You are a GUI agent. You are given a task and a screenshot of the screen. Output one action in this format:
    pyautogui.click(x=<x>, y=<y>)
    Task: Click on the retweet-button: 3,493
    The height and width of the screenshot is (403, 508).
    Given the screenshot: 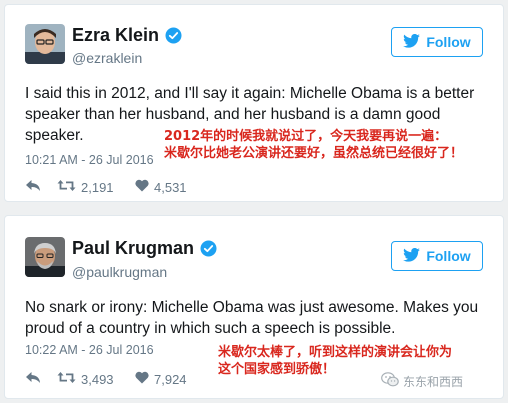 What is the action you would take?
    pyautogui.click(x=96, y=379)
    